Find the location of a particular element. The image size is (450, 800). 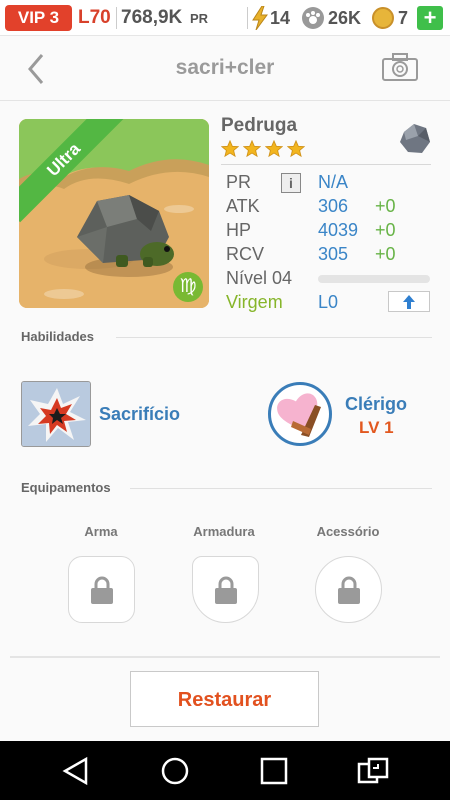

sign-level: L0 is located at coordinates (328, 302).